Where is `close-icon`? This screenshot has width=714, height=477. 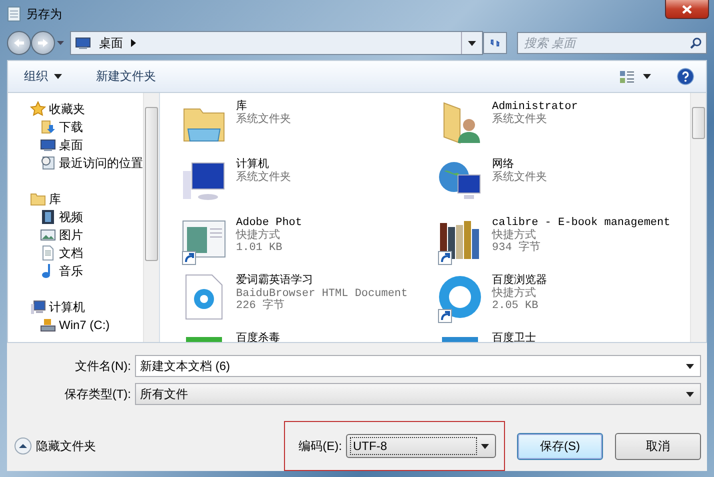
close-icon is located at coordinates (687, 9).